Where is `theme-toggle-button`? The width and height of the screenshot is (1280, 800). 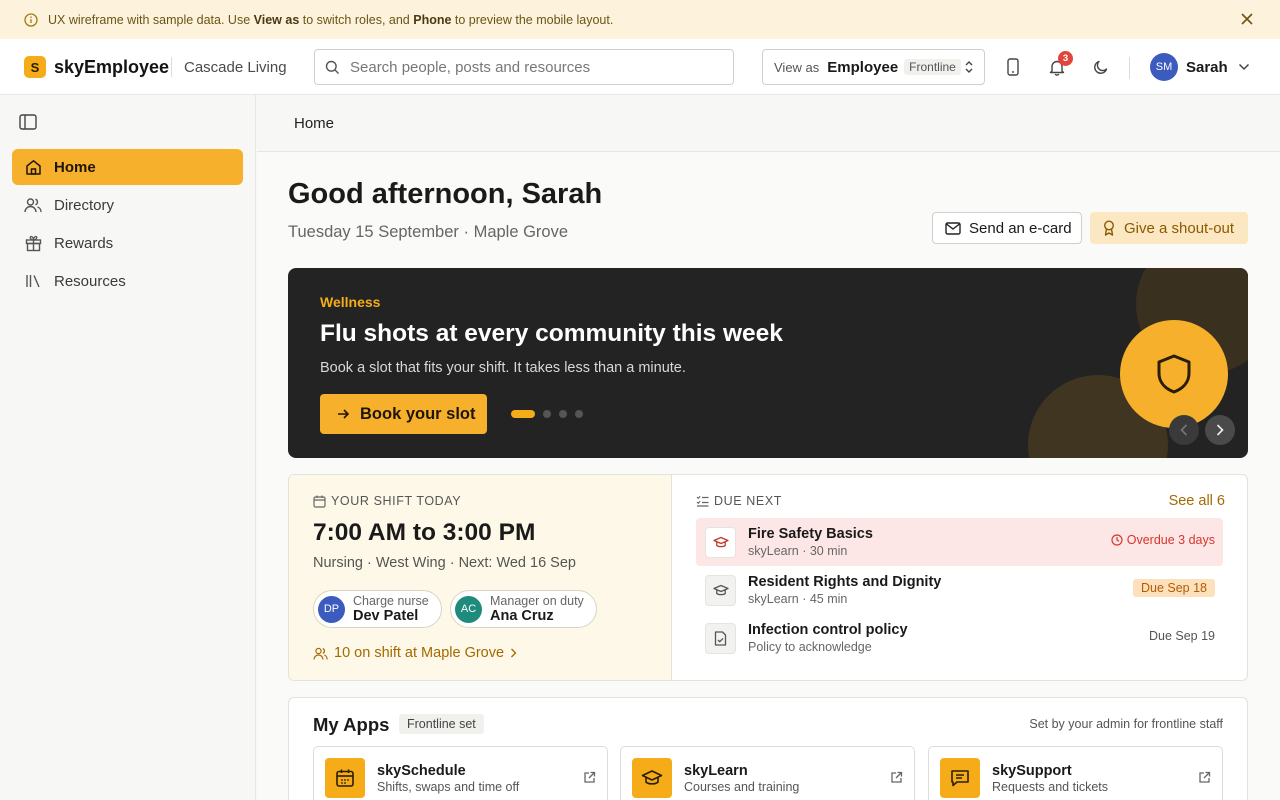 theme-toggle-button is located at coordinates (1101, 67).